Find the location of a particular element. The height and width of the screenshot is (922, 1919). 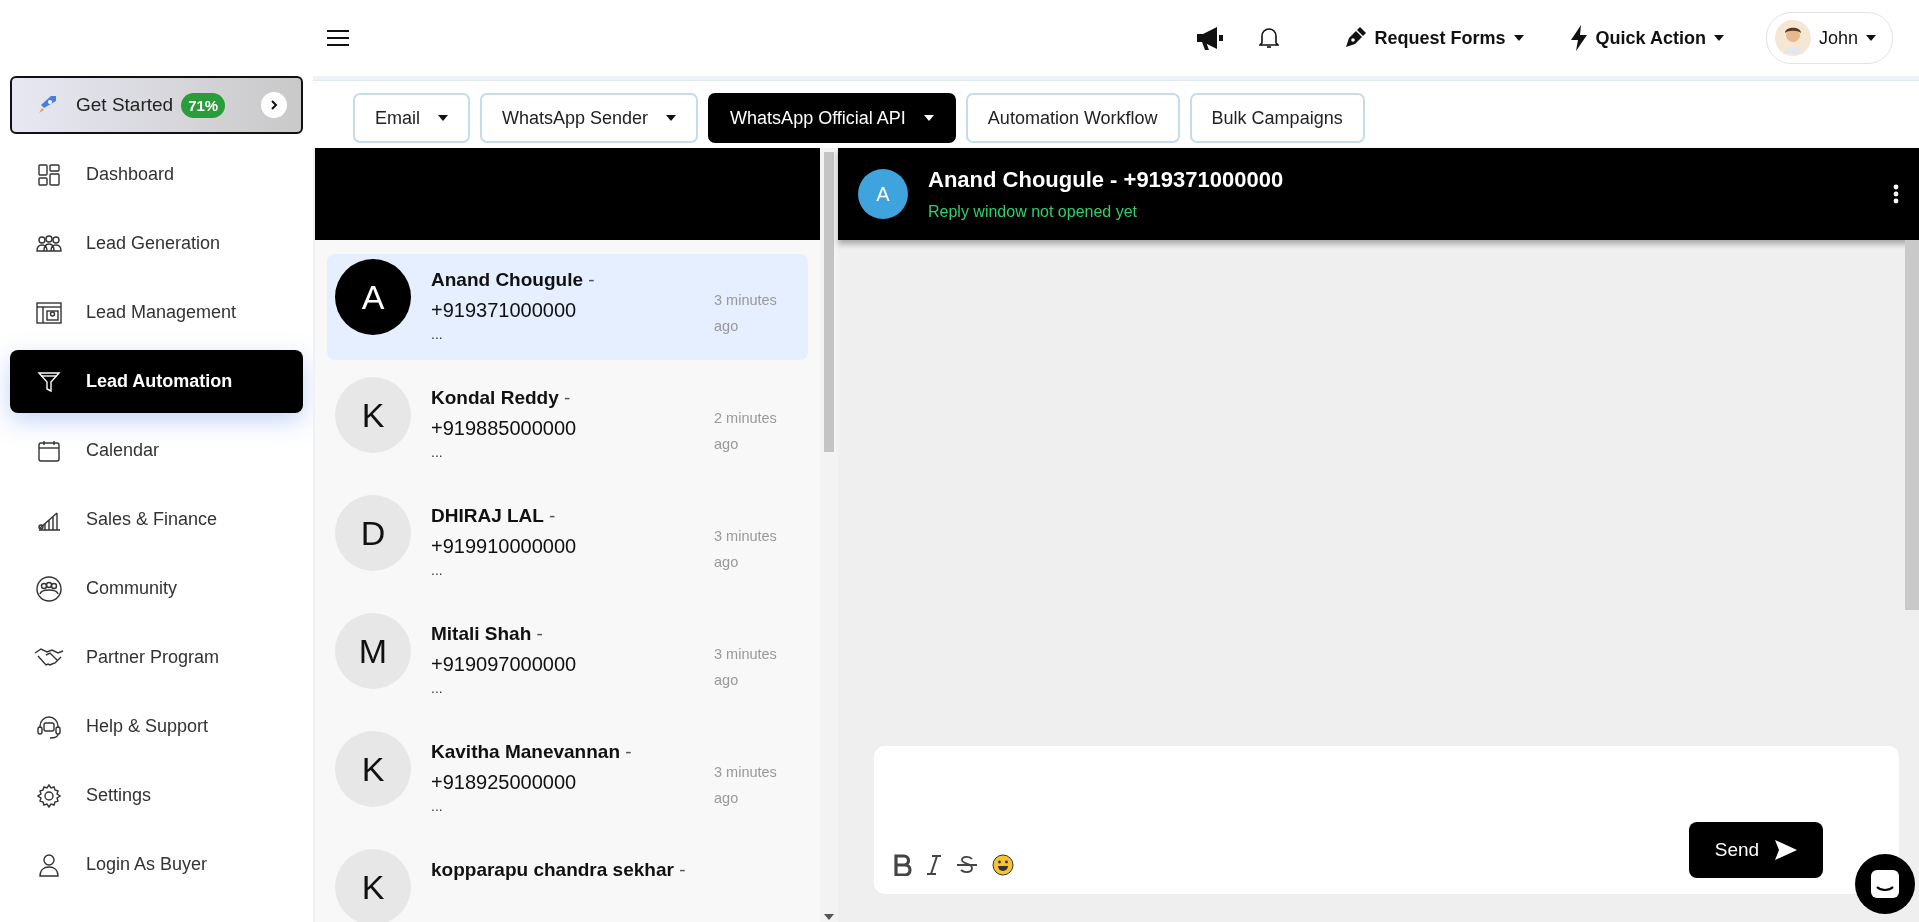

contact-item: A Anand Chougule - +919371000000 ... 3 minutes ago is located at coordinates (567, 307).